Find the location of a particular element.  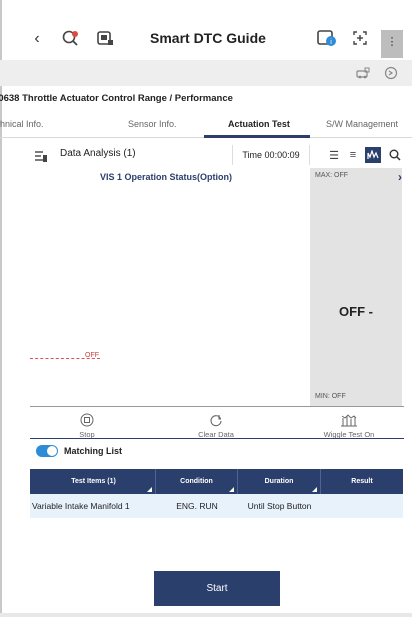

column-header: Test Items (1) is located at coordinates (93, 481).